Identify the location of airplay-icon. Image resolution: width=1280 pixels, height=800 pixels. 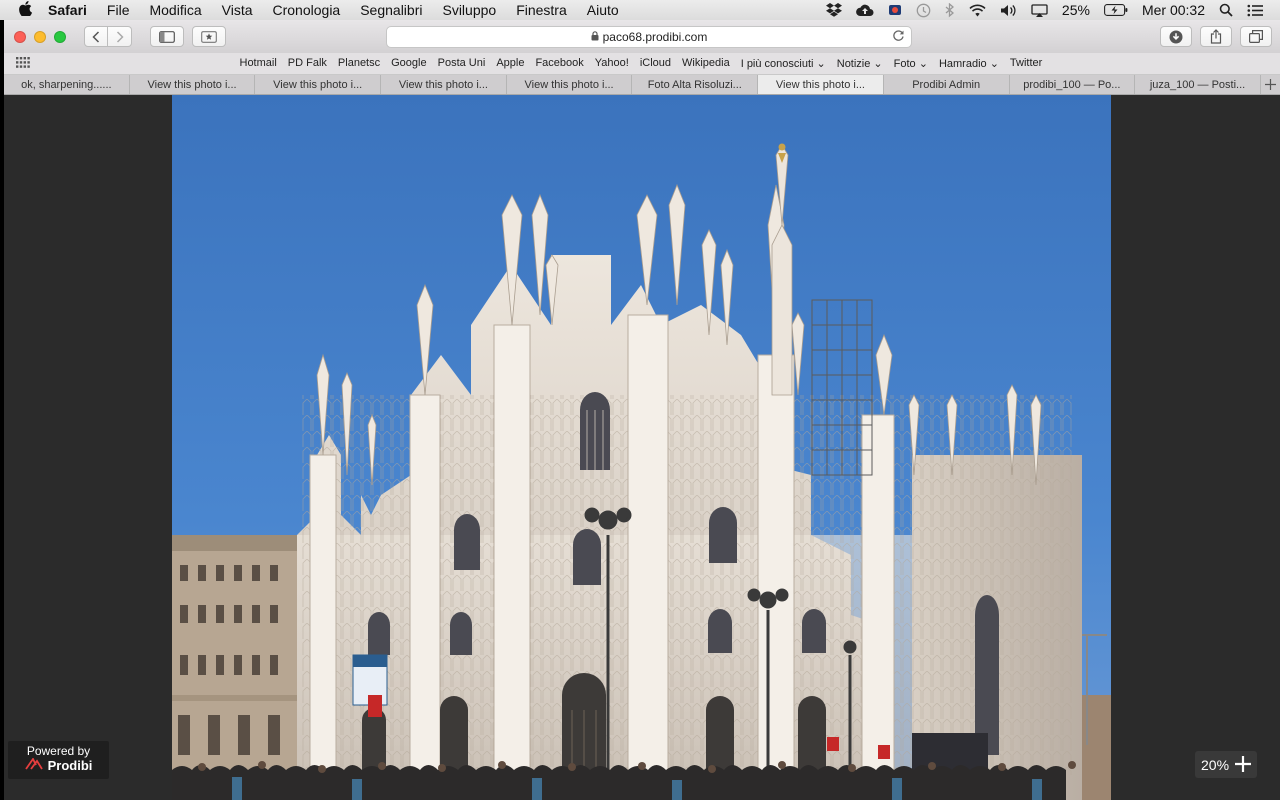
(1039, 10).